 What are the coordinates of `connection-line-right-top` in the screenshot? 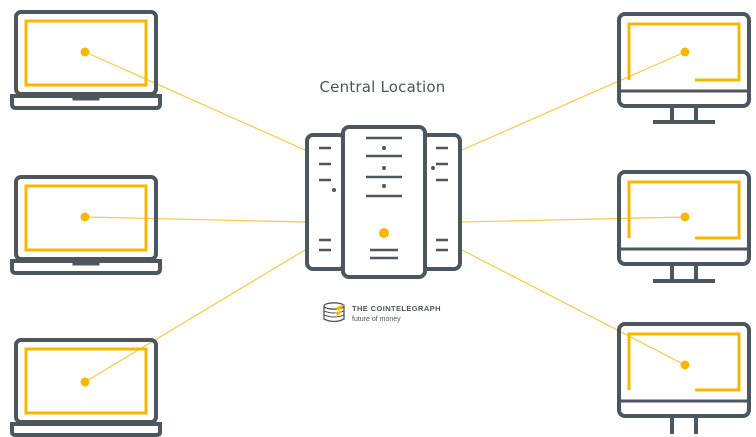 It's located at (573, 101).